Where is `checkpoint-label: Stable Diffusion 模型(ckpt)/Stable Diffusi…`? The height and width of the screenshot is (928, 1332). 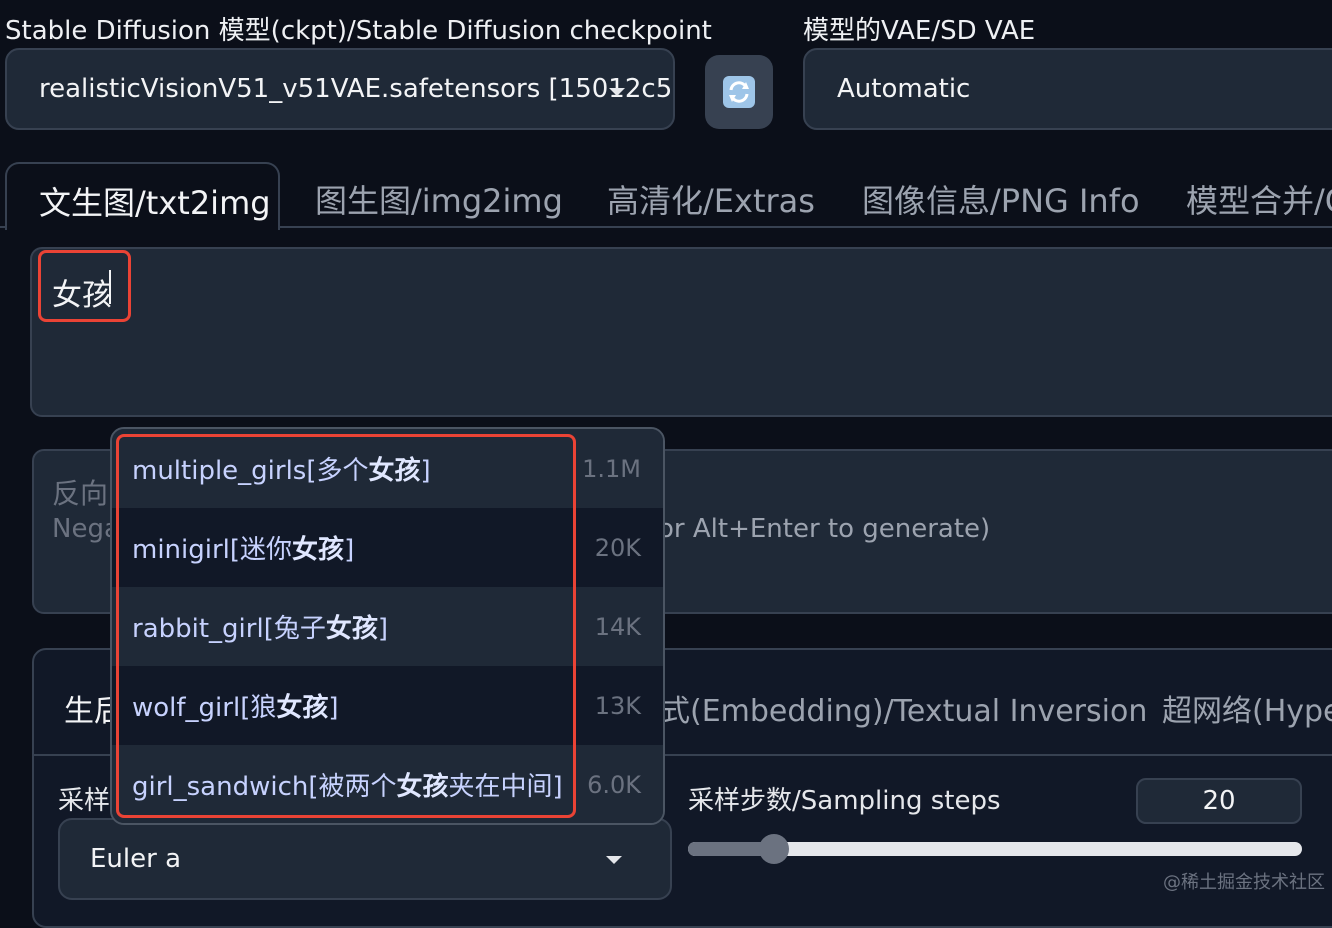
checkpoint-label: Stable Diffusion 模型(ckpt)/Stable Diffusi… is located at coordinates (358, 31).